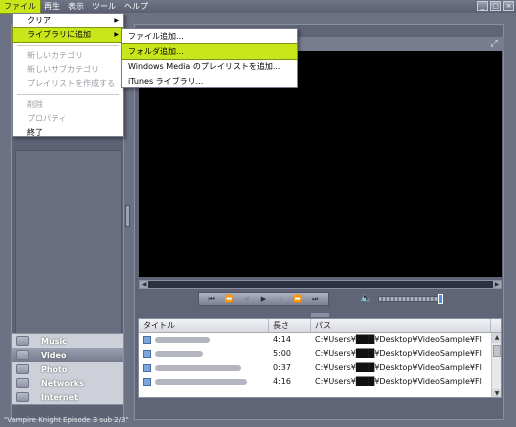  I want to click on library-tree-area, so click(68, 250).